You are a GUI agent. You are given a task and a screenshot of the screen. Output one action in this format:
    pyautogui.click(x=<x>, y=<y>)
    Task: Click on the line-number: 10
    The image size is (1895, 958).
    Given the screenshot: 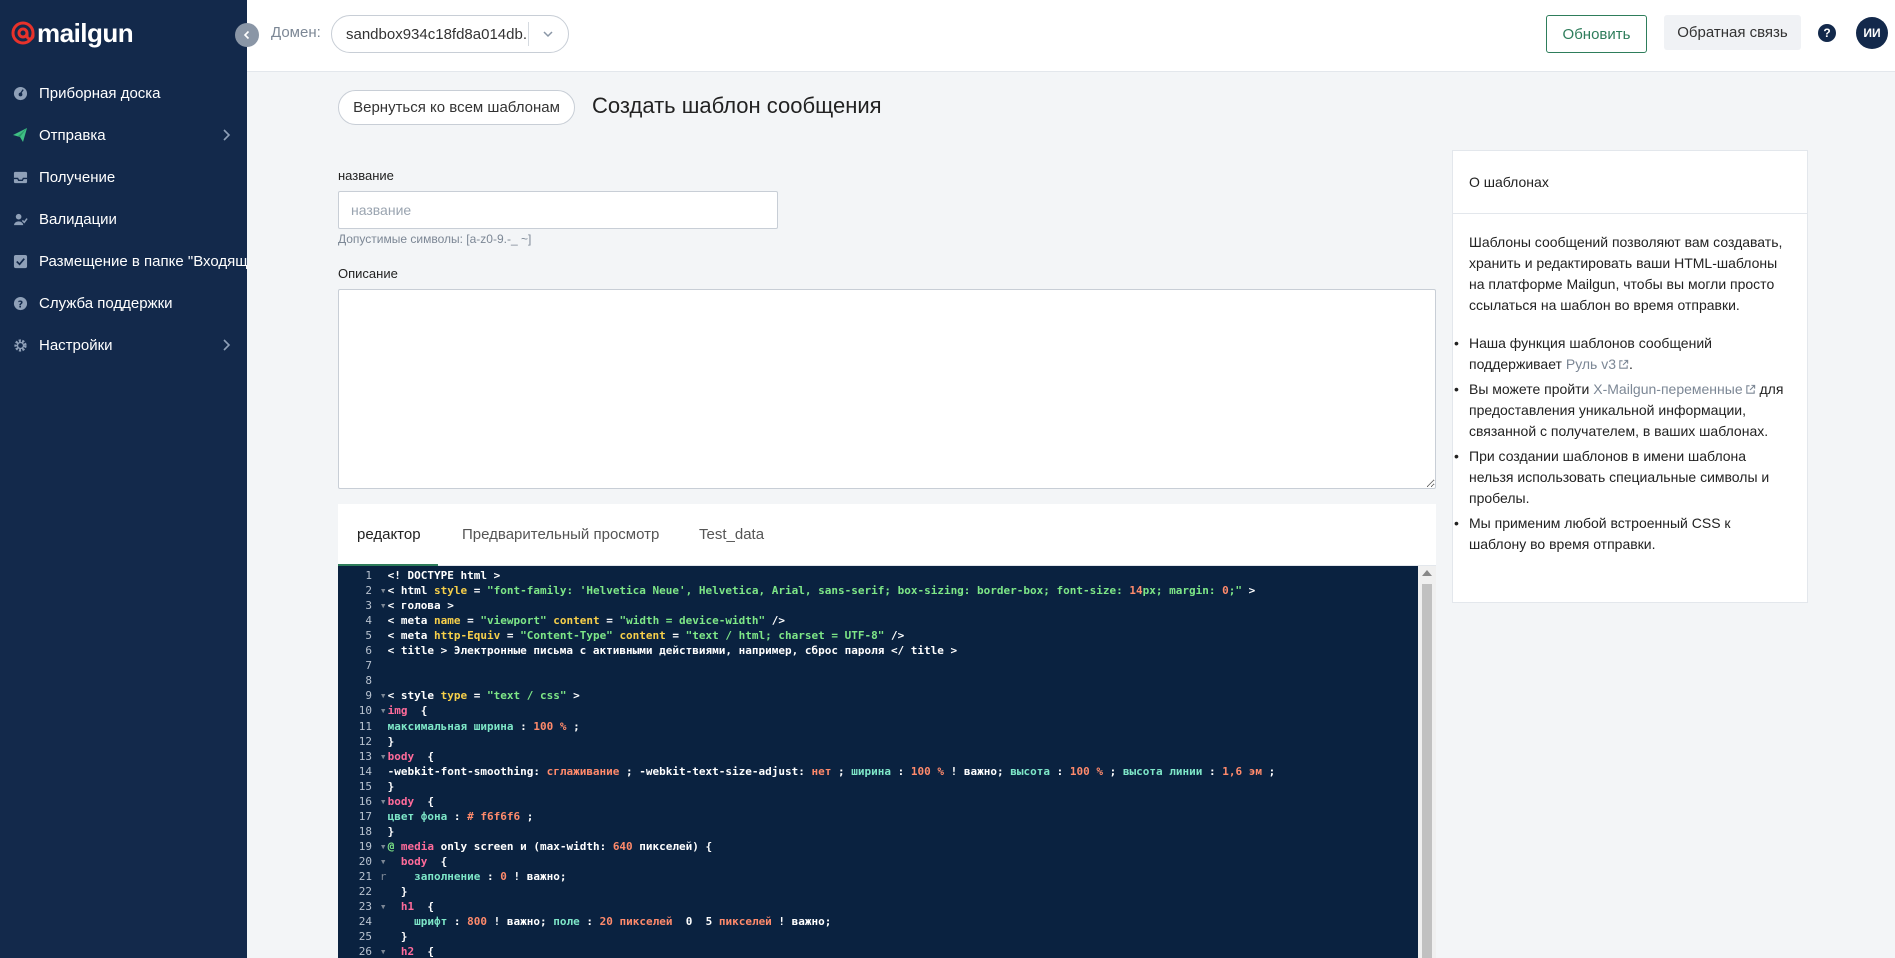 What is the action you would take?
    pyautogui.click(x=365, y=711)
    